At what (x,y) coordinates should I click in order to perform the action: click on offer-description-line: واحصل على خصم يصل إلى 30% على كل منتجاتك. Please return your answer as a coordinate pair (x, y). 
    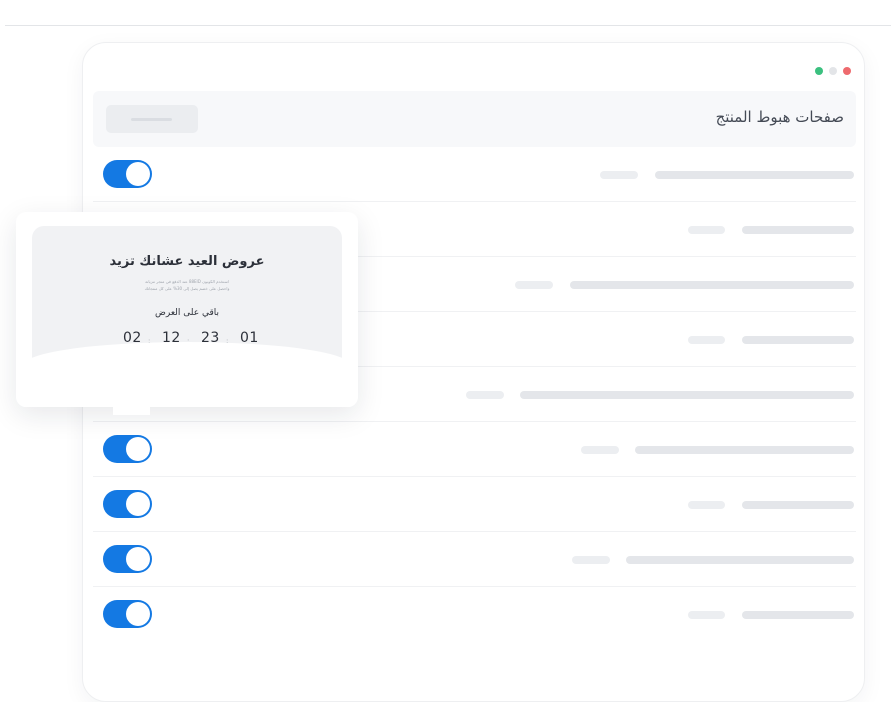
    Looking at the image, I should click on (187, 288).